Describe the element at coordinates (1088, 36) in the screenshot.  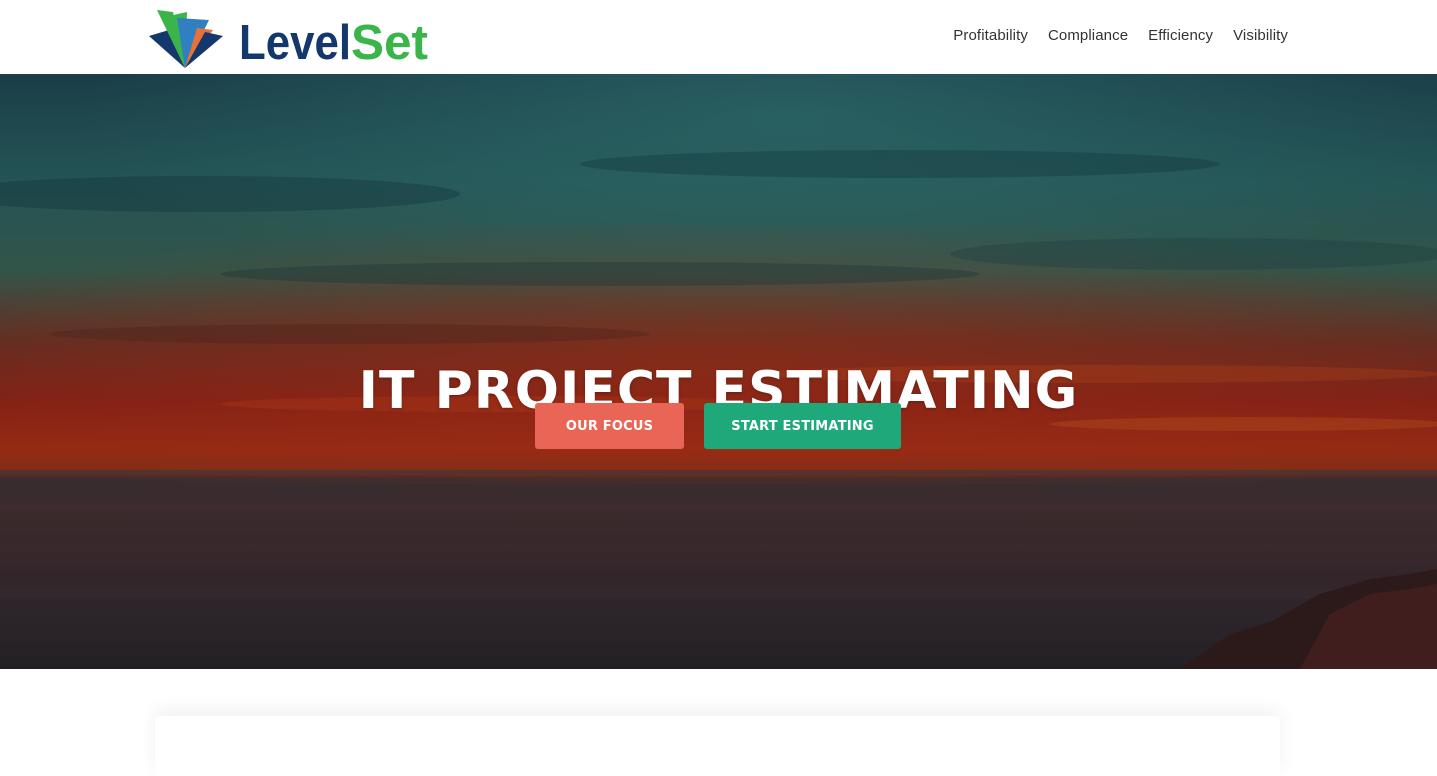
I see `nav-item-compliance: Compliance` at that location.